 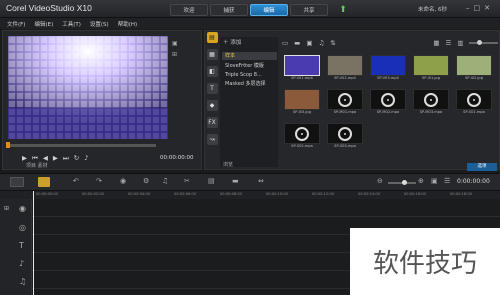 I want to click on zoom-out-icon: ⊖, so click(x=380, y=181).